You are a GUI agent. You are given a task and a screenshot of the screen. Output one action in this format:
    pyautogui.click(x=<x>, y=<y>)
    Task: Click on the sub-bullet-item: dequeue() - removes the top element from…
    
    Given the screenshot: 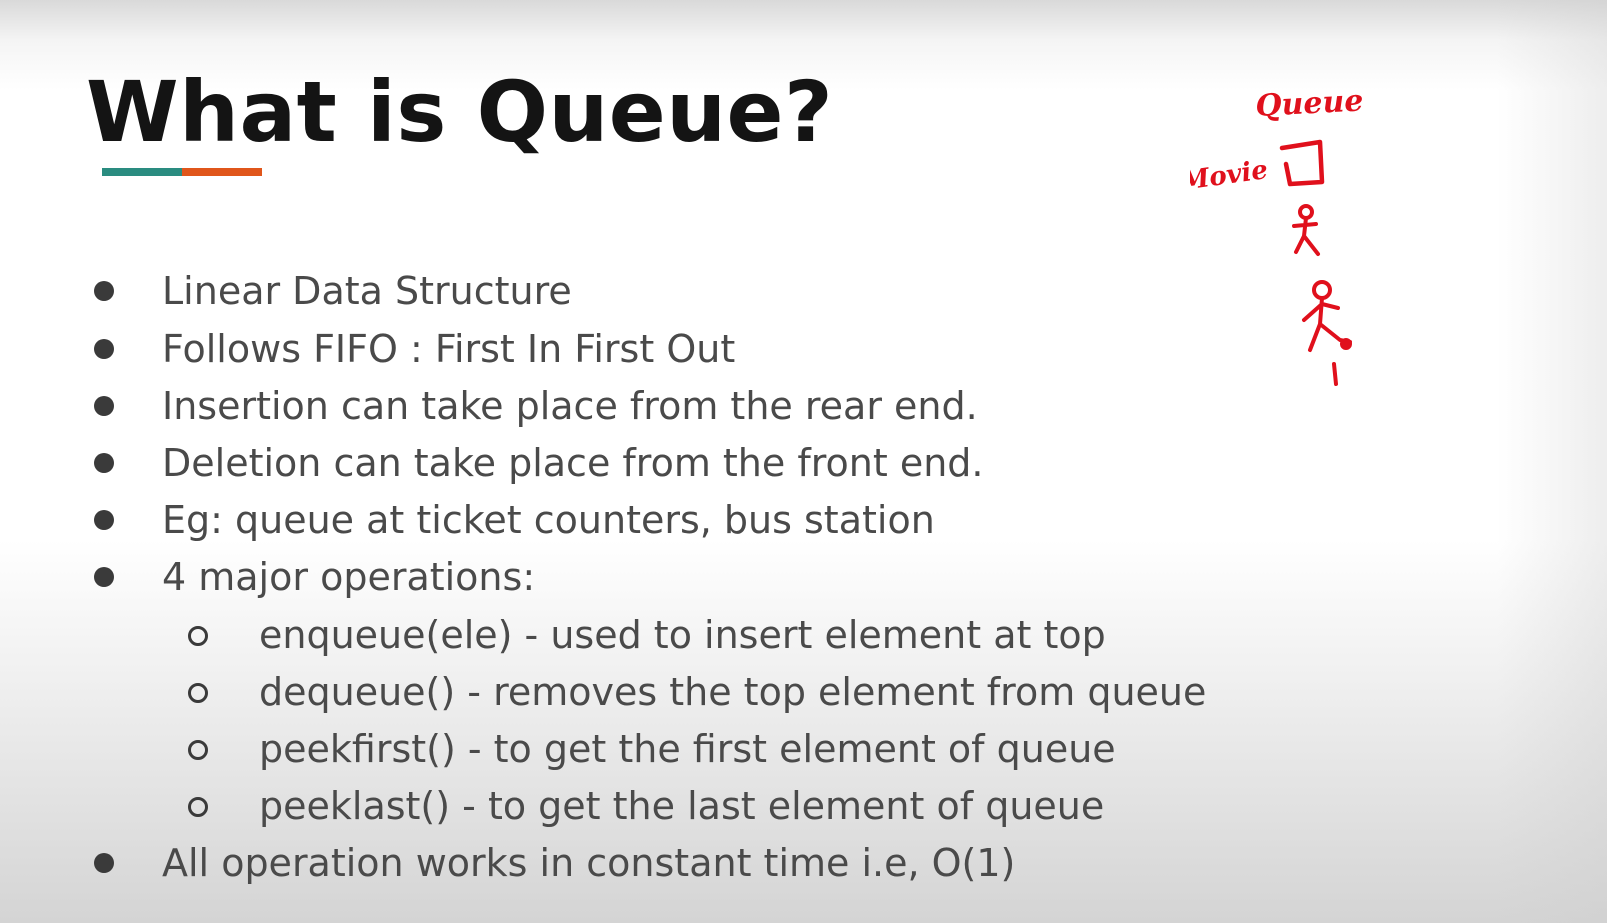 What is the action you would take?
    pyautogui.click(x=697, y=692)
    